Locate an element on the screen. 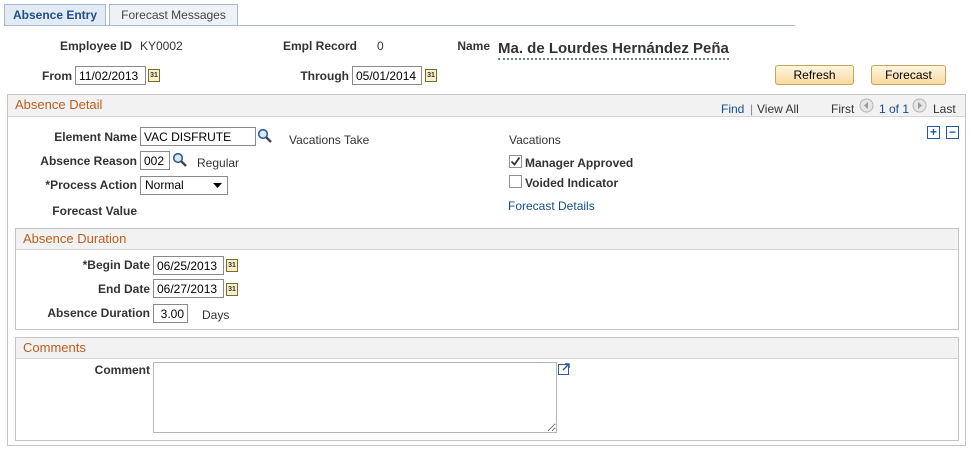 The height and width of the screenshot is (452, 971). absence-duration-label: Absence Duration is located at coordinates (98, 313).